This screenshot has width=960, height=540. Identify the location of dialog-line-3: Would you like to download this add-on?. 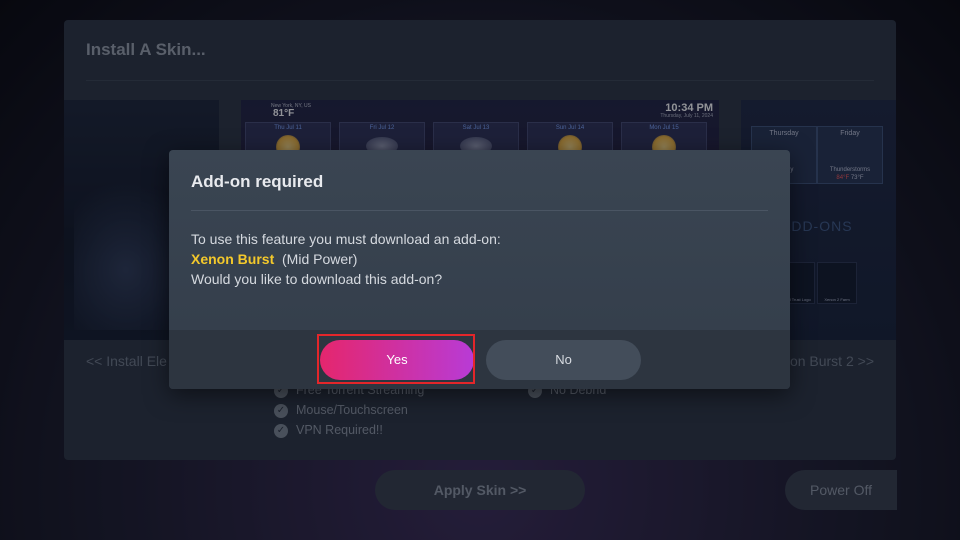
(317, 279).